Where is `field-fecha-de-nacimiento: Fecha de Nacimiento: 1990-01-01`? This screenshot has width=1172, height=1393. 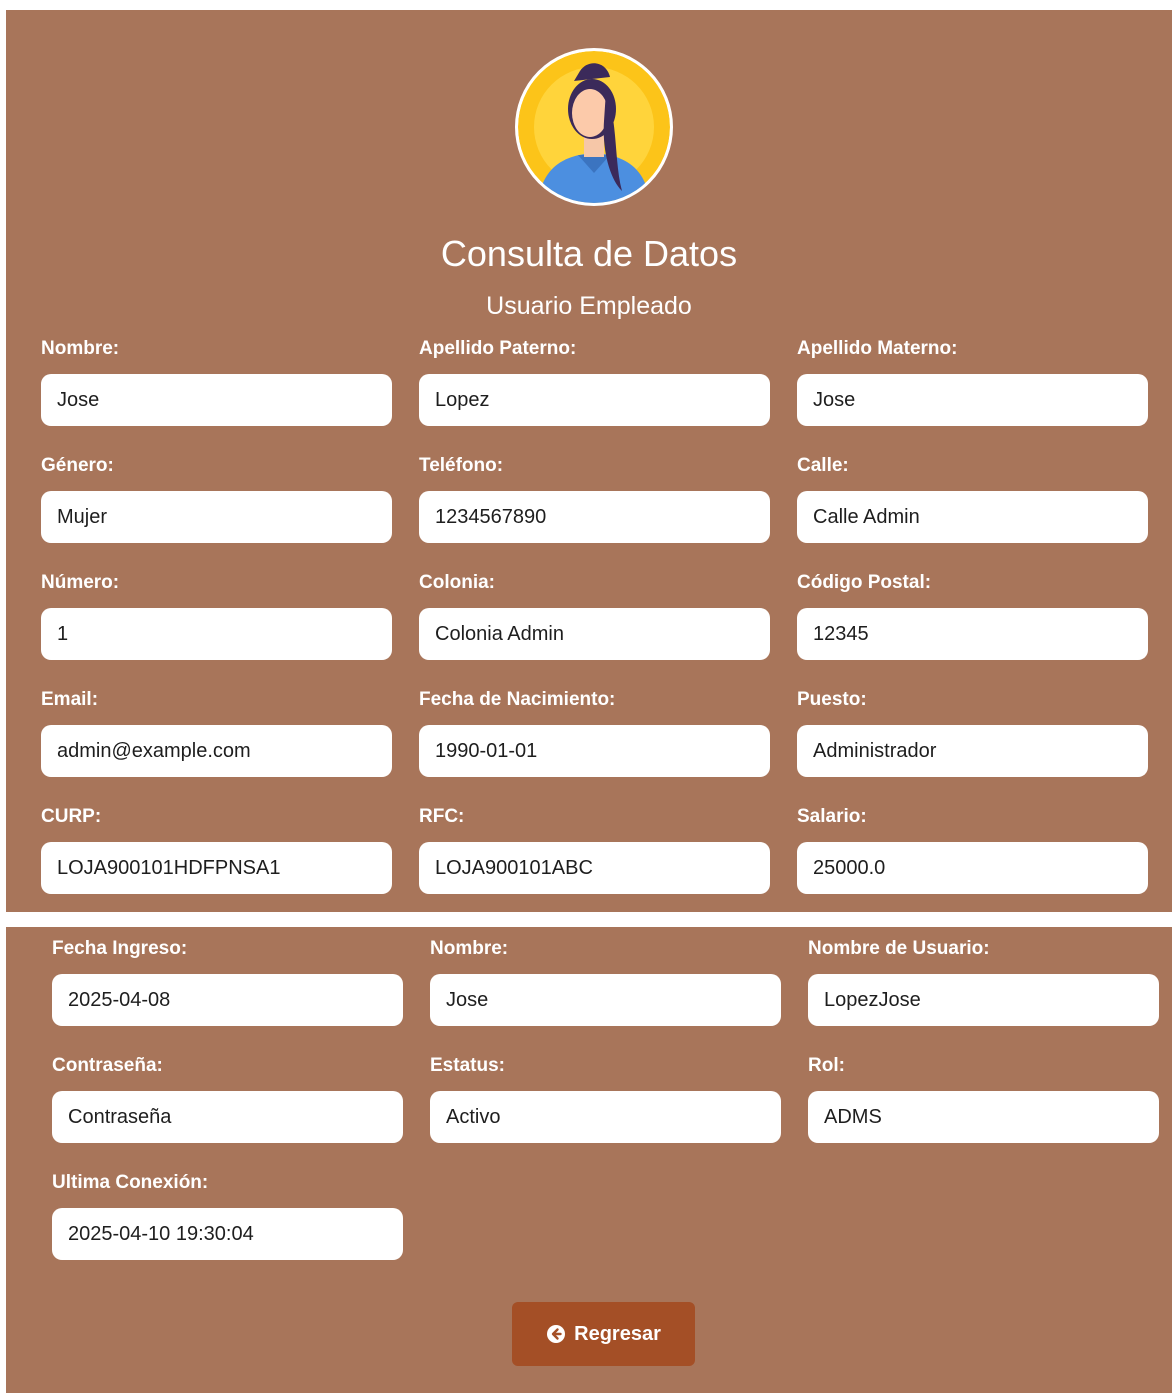
field-fecha-de-nacimiento: Fecha de Nacimiento: 1990-01-01 is located at coordinates (594, 746).